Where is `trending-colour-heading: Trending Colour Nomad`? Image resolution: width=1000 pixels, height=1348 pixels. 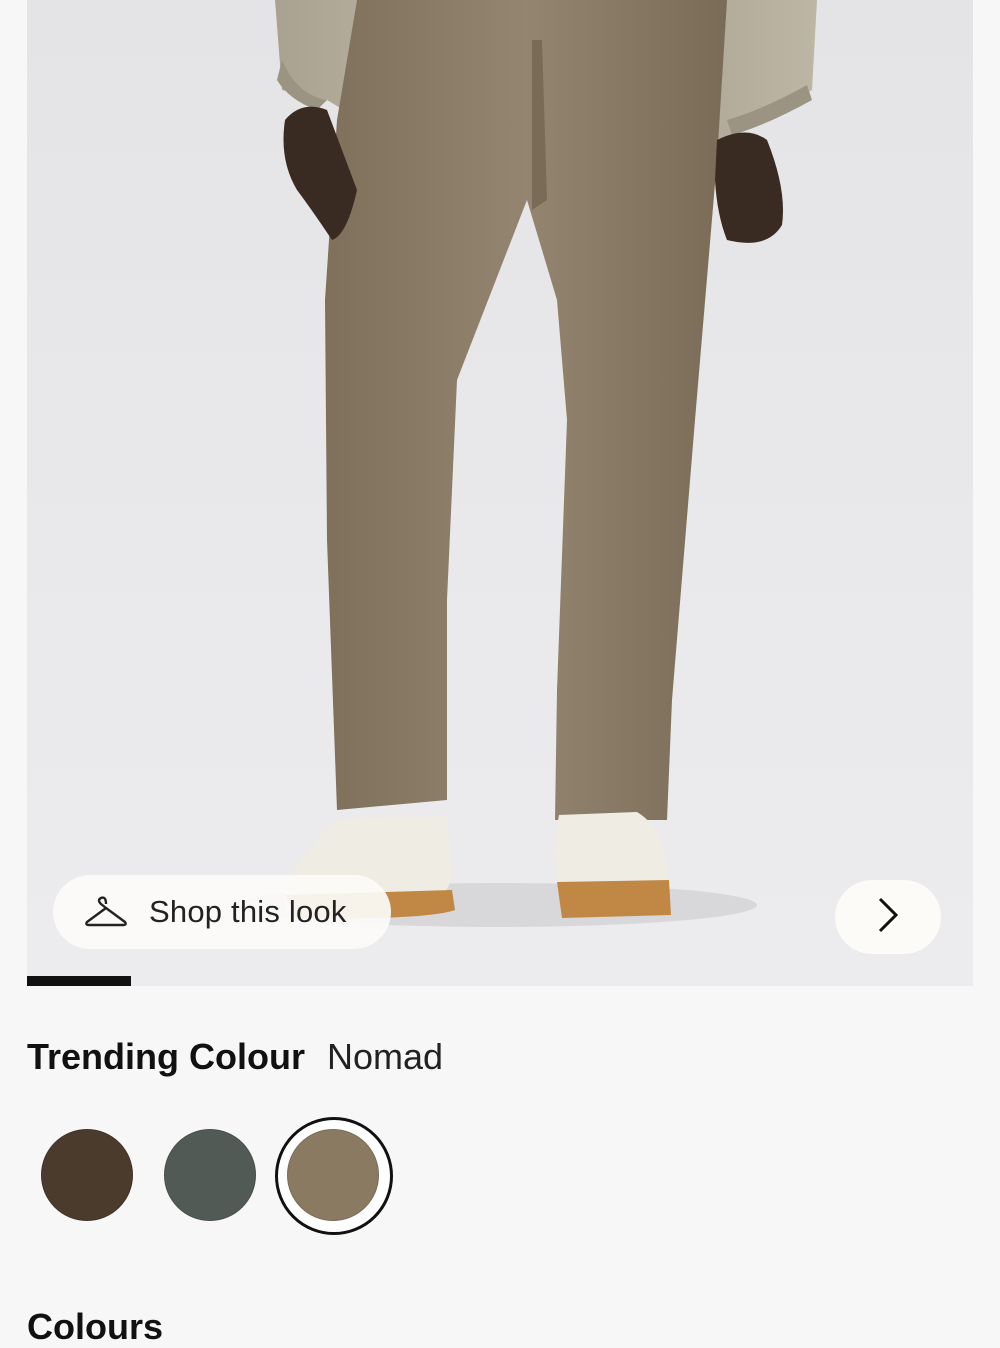
trending-colour-heading: Trending Colour Nomad is located at coordinates (235, 1057).